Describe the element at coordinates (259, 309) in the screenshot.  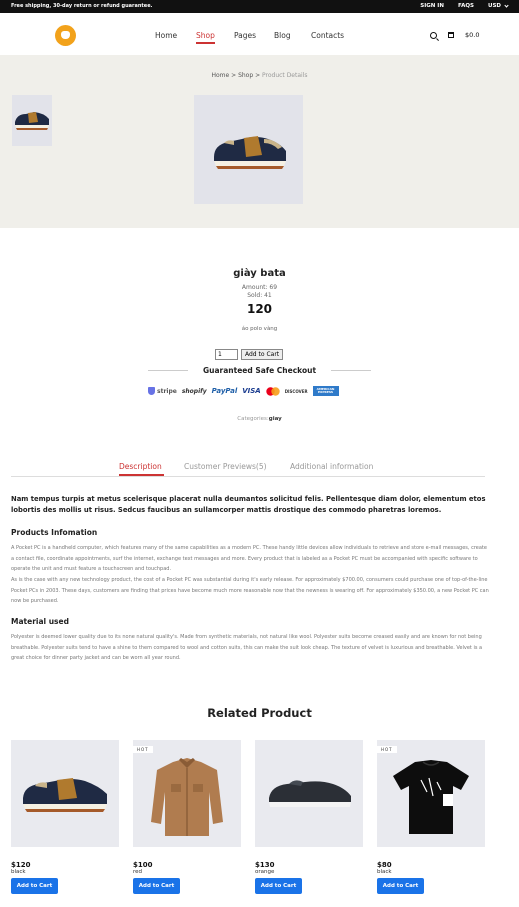
I see `product-price: 120` at that location.